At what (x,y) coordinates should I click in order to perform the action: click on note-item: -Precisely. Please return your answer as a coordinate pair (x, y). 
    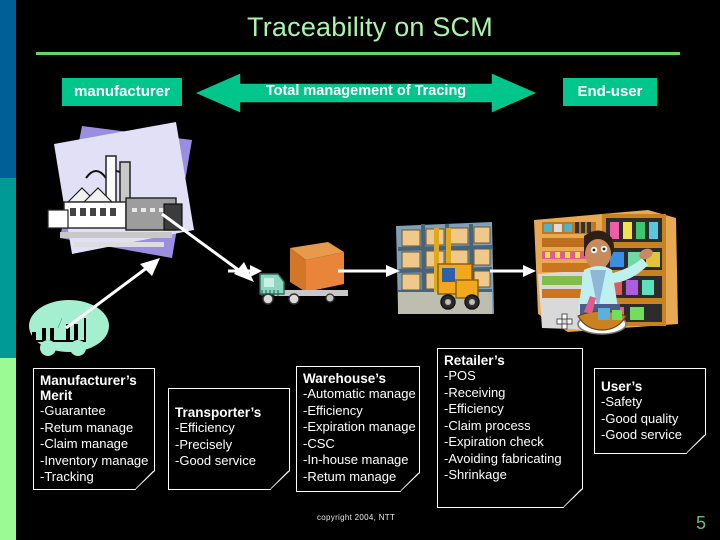
    Looking at the image, I should click on (204, 444).